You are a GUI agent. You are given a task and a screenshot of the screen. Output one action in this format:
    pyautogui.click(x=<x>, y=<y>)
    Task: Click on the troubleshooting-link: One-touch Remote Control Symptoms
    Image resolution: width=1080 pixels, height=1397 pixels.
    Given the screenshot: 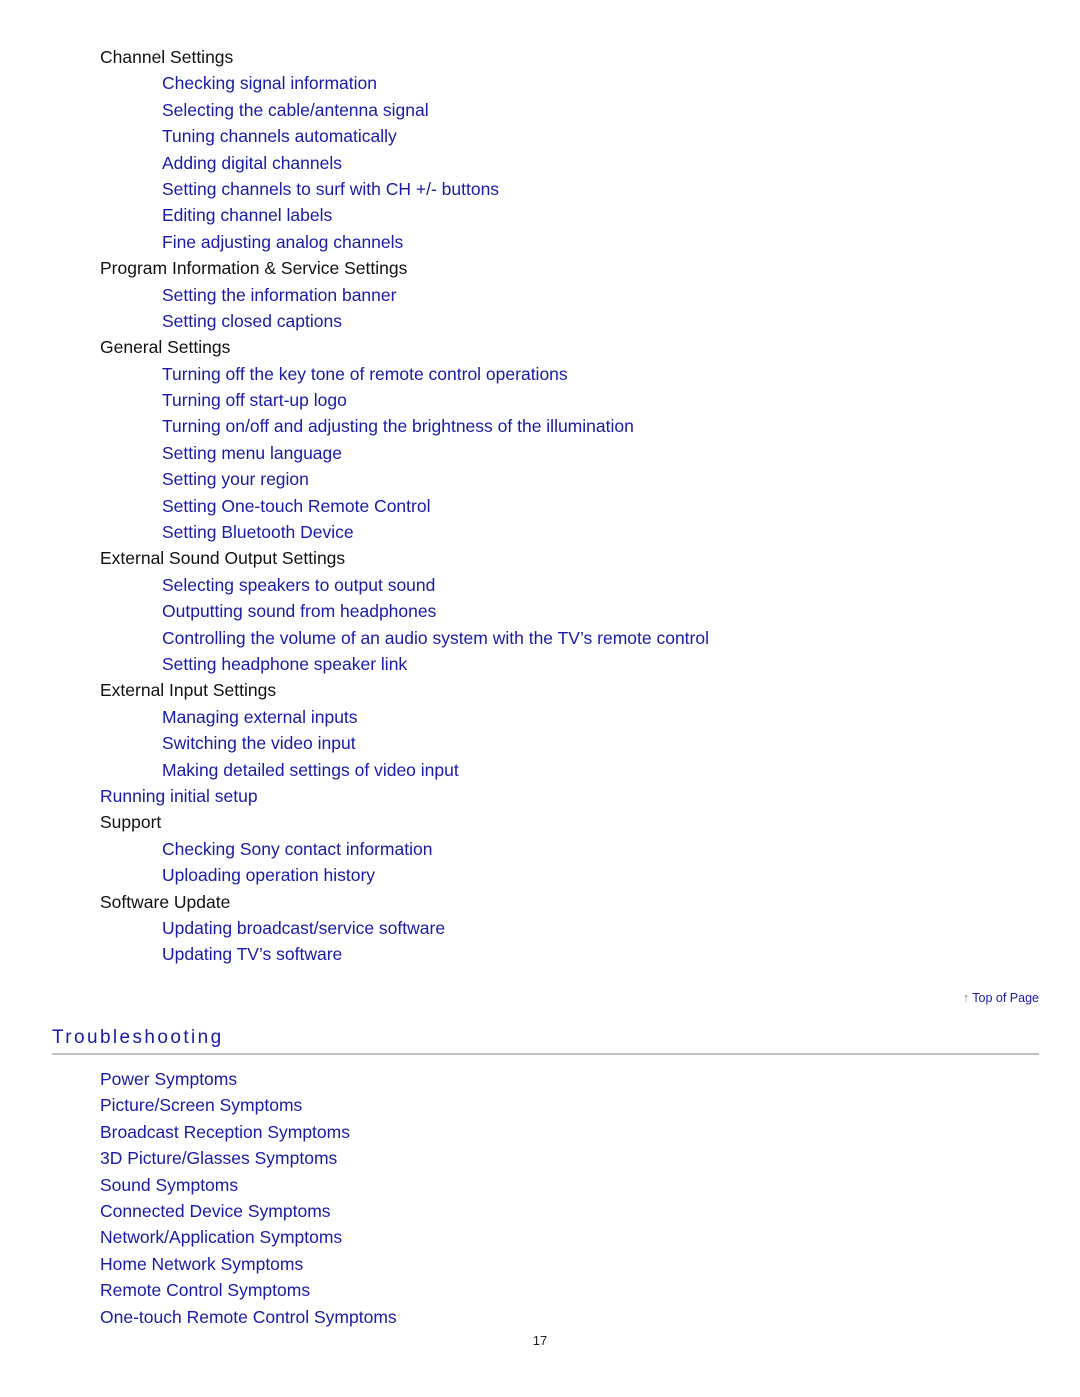 What is the action you would take?
    pyautogui.click(x=248, y=1317)
    